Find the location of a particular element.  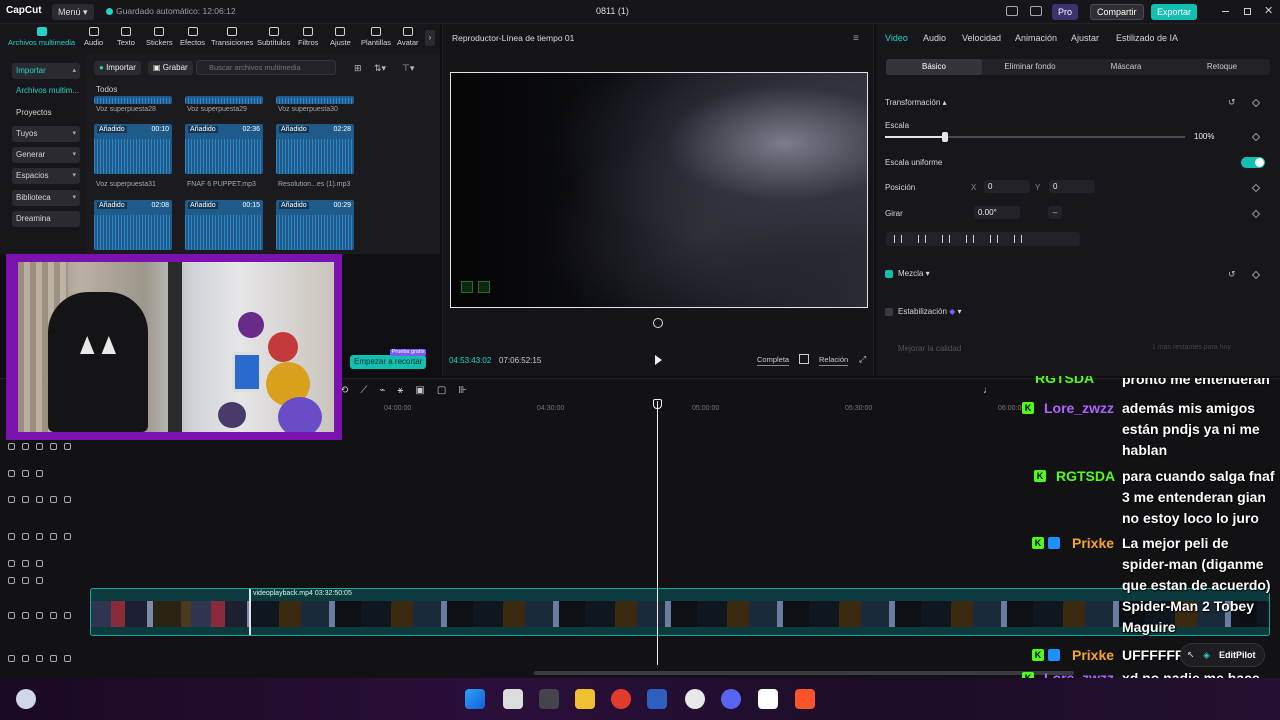

timeline-toolbar: ⟲⟋⌁⚹▣▢⊪ is located at coordinates (409, 390).